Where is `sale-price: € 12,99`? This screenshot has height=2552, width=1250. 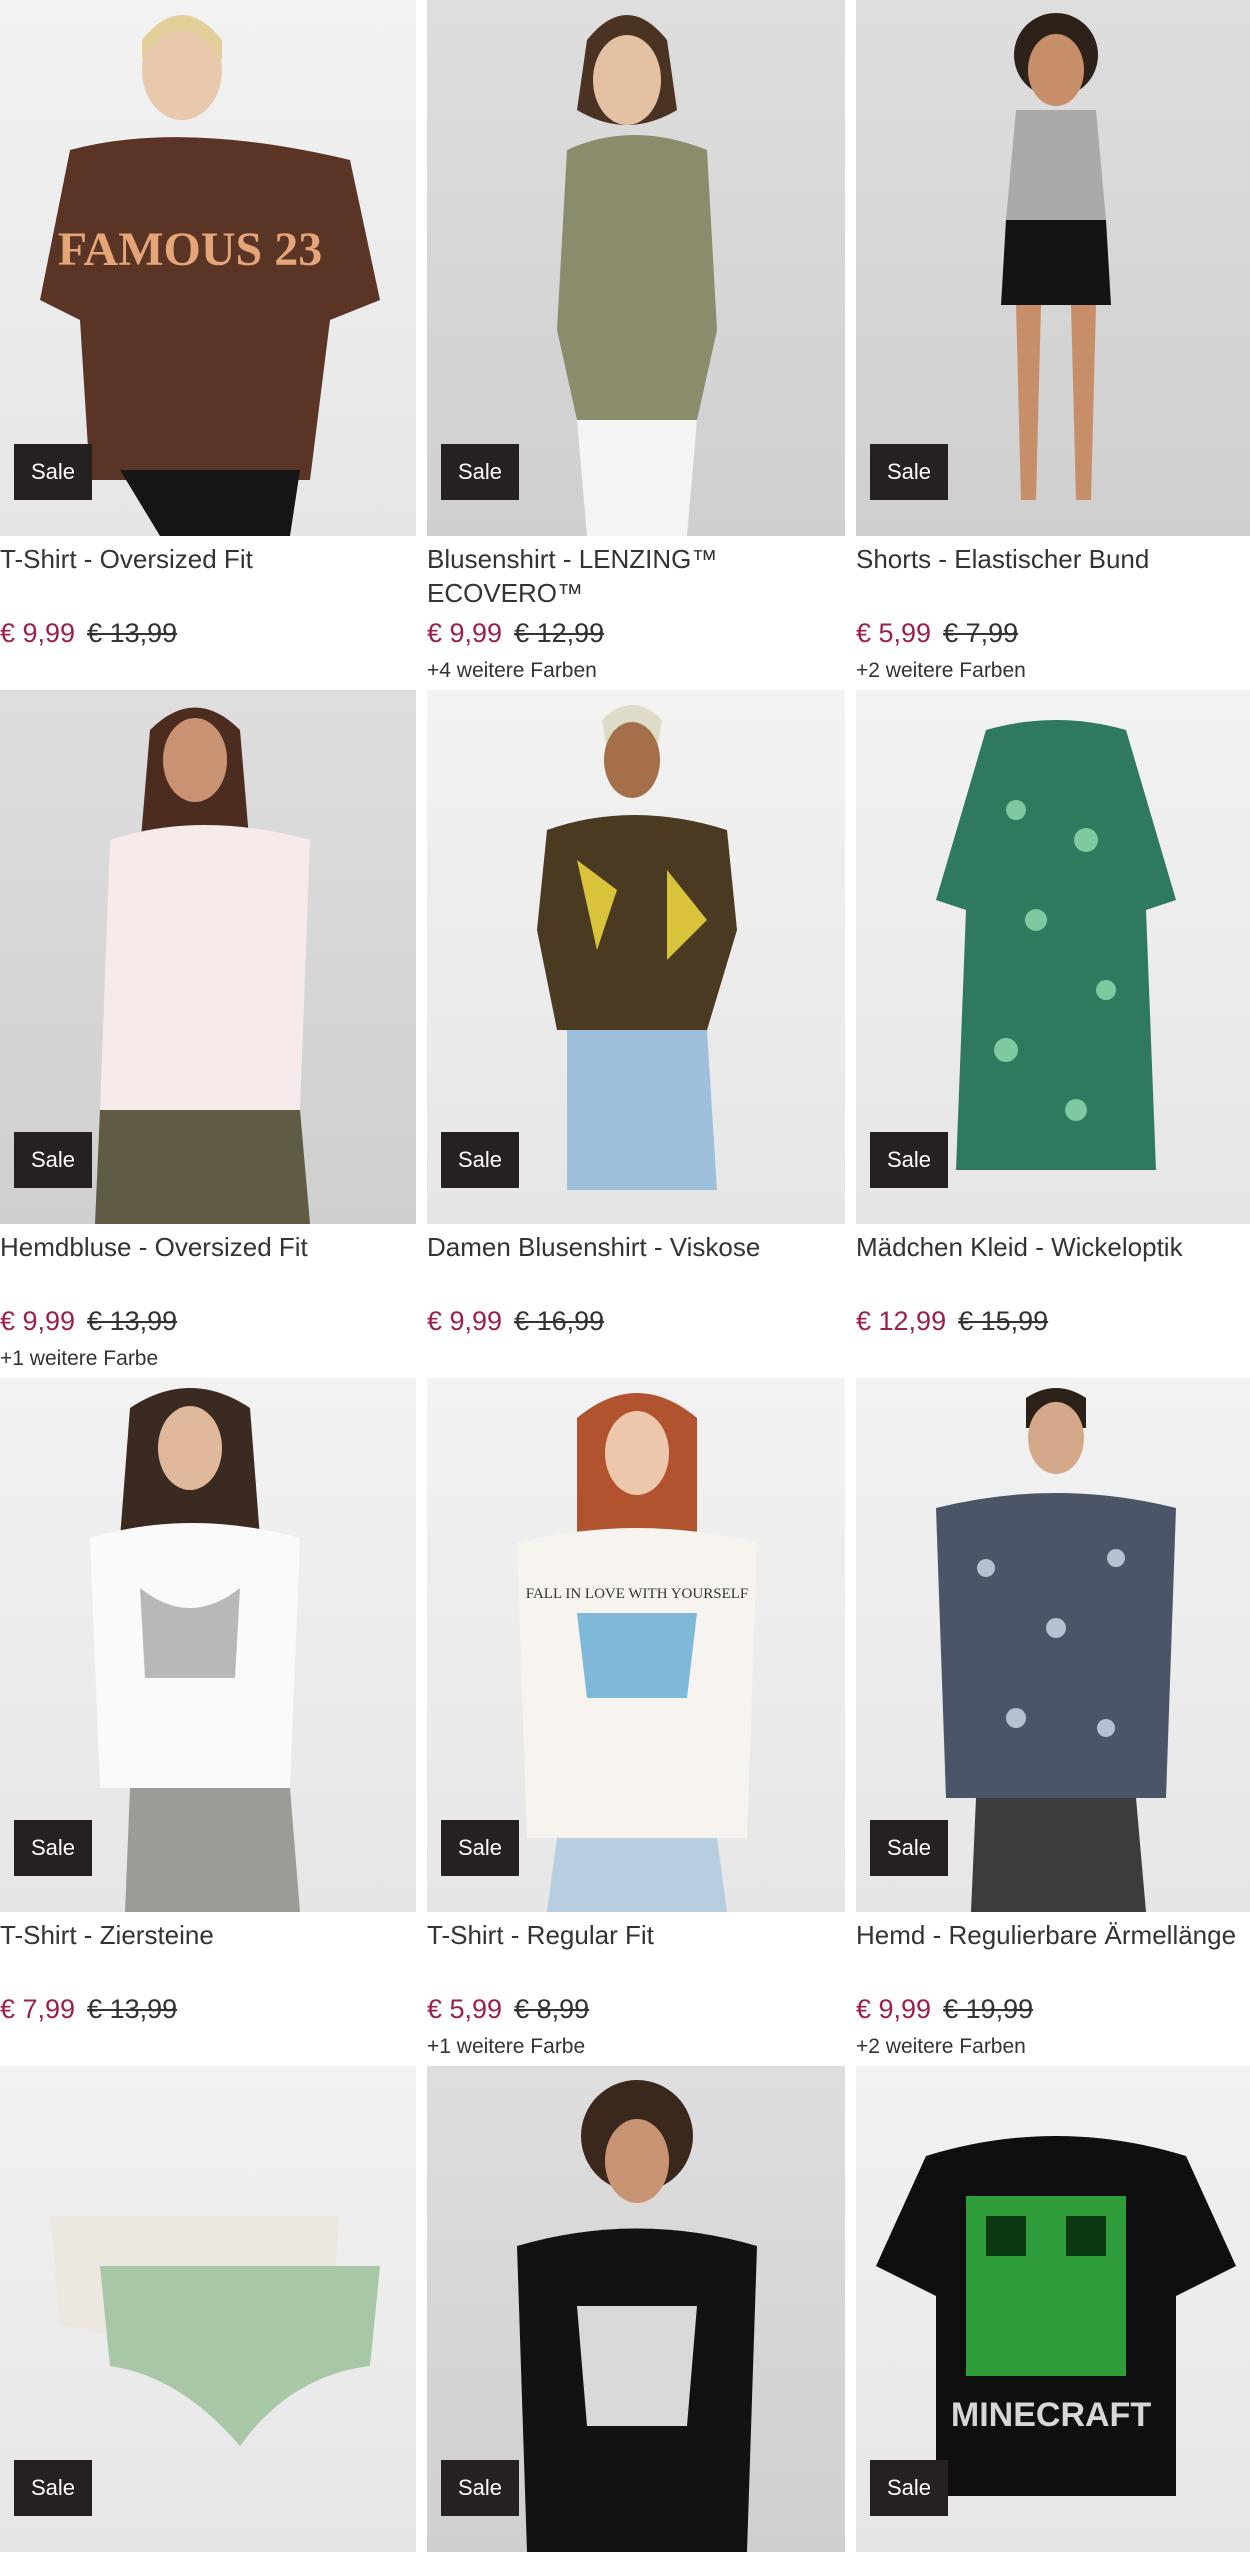
sale-price: € 12,99 is located at coordinates (901, 1321).